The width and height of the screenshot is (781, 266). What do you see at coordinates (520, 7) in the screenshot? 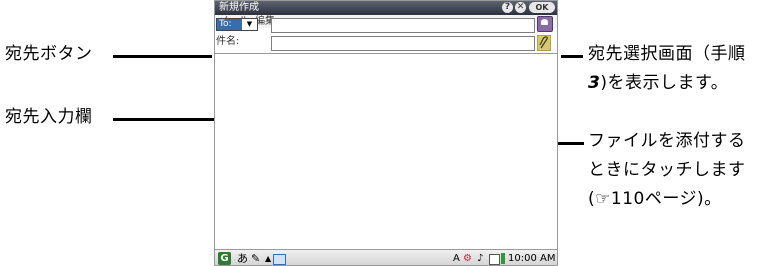
I see `close-button: ✕` at bounding box center [520, 7].